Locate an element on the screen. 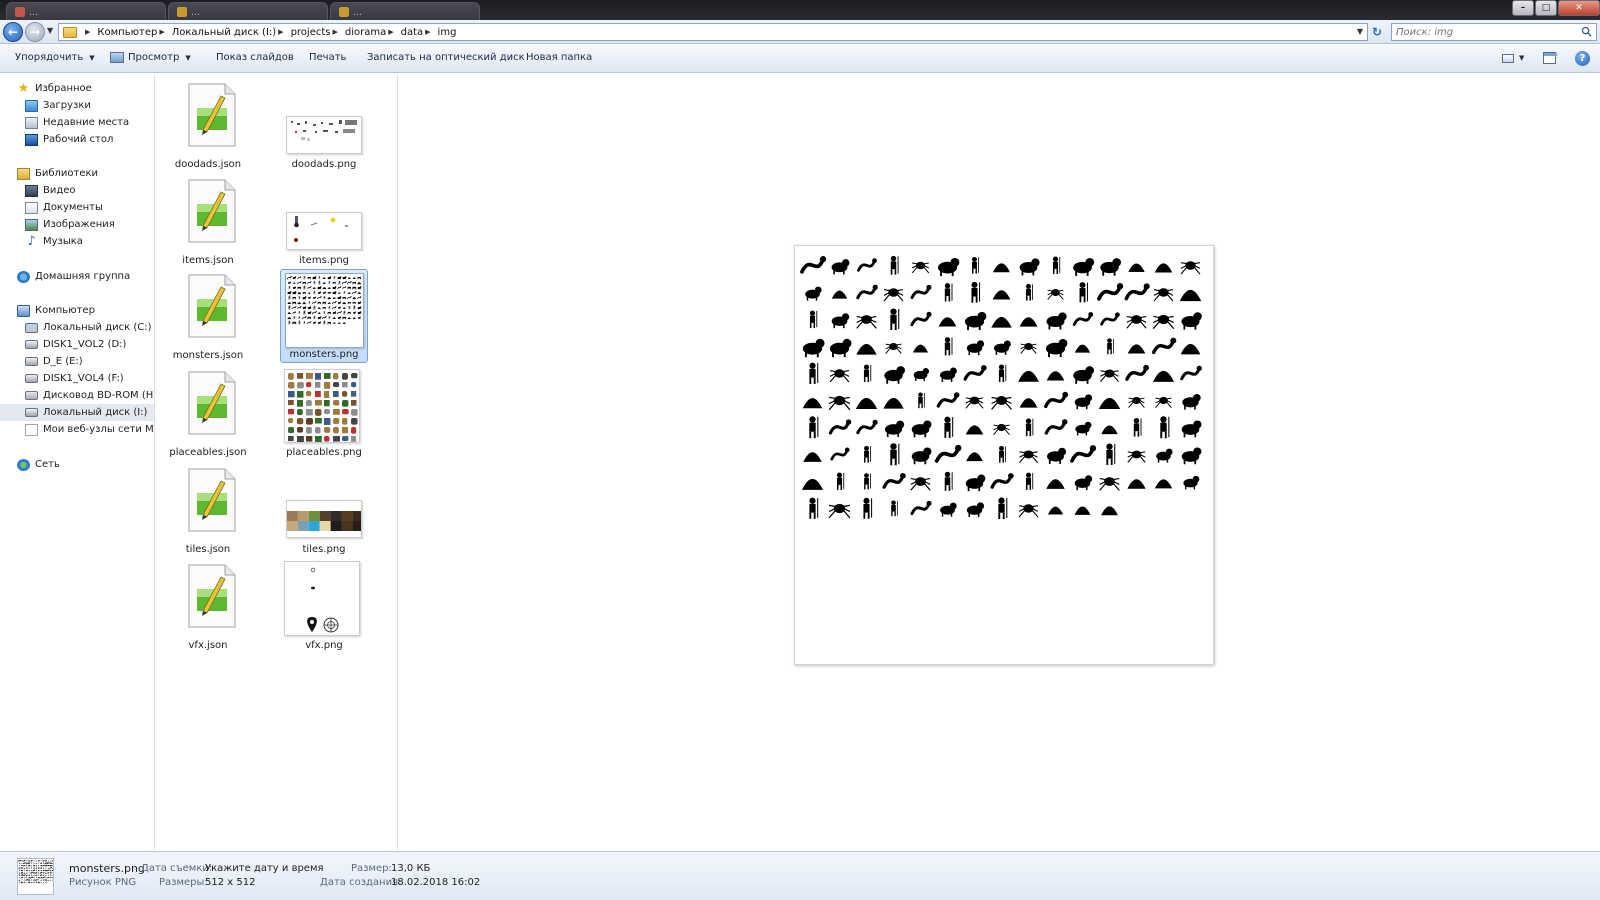  date-taken-value: Укажите дату и время is located at coordinates (264, 868).